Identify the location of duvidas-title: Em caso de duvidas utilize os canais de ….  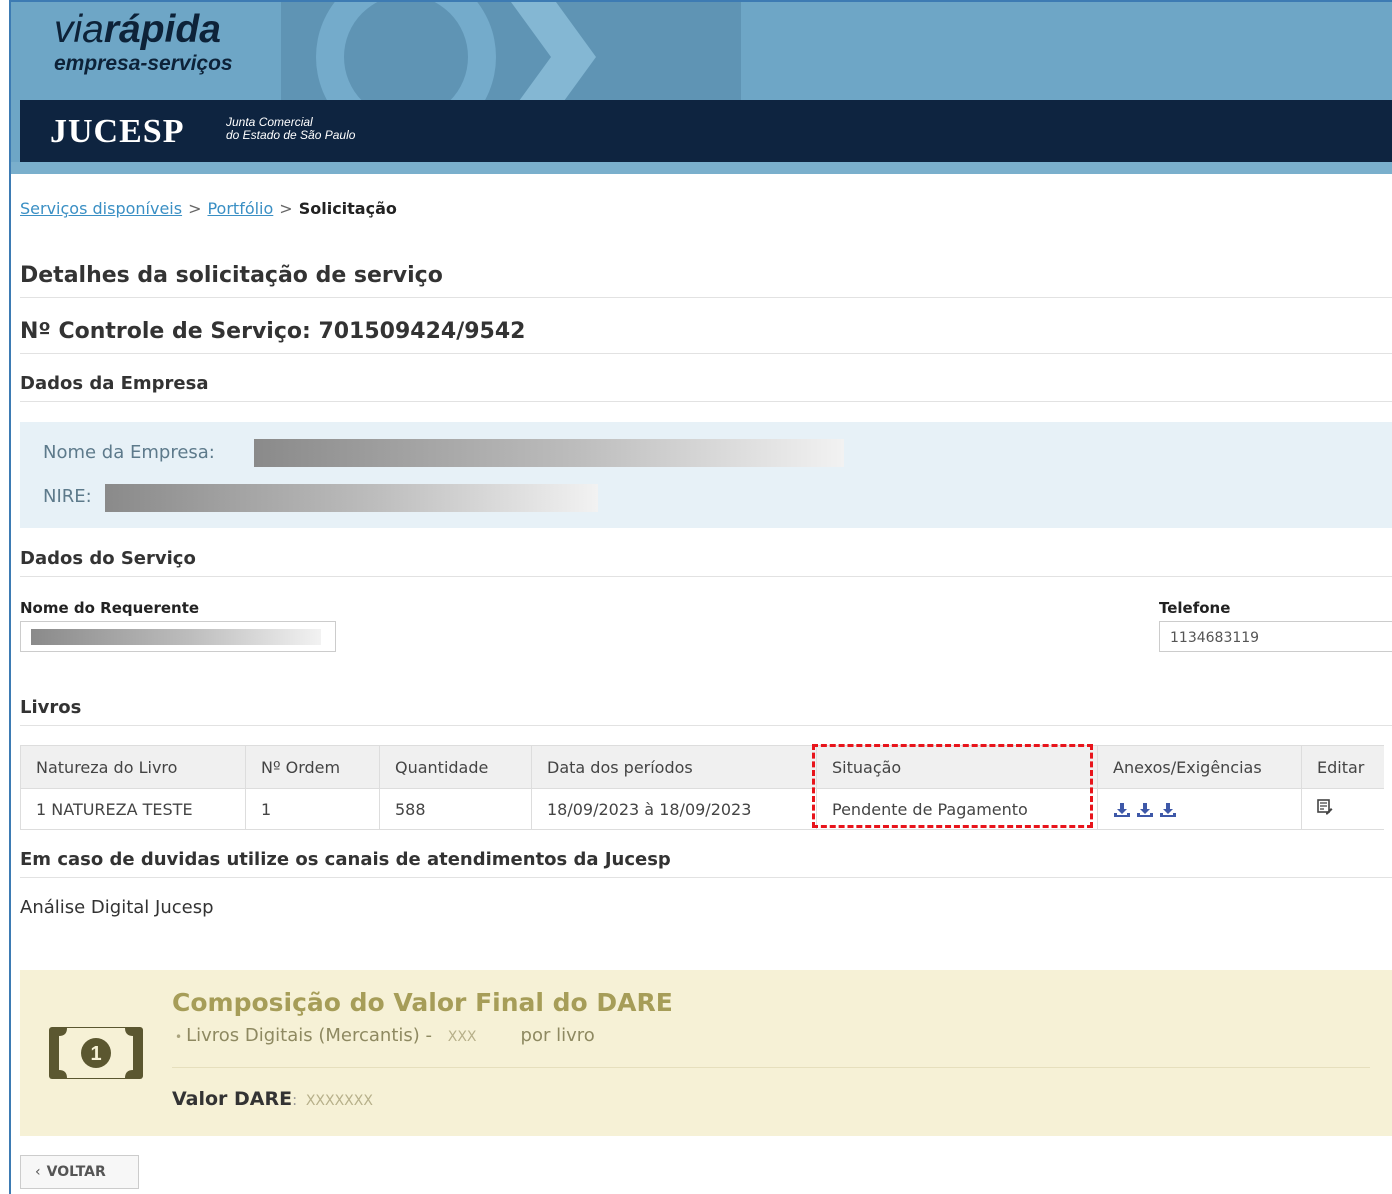
(345, 859).